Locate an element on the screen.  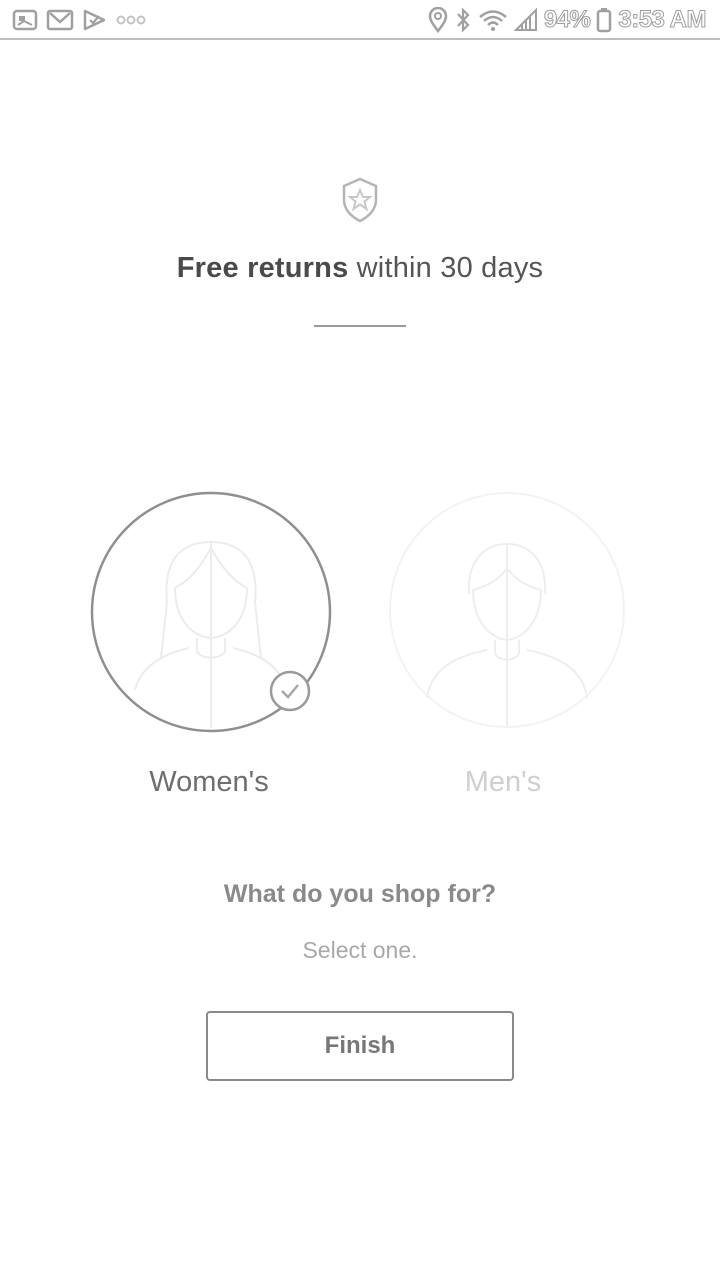
status-left-icons is located at coordinates (79, 20).